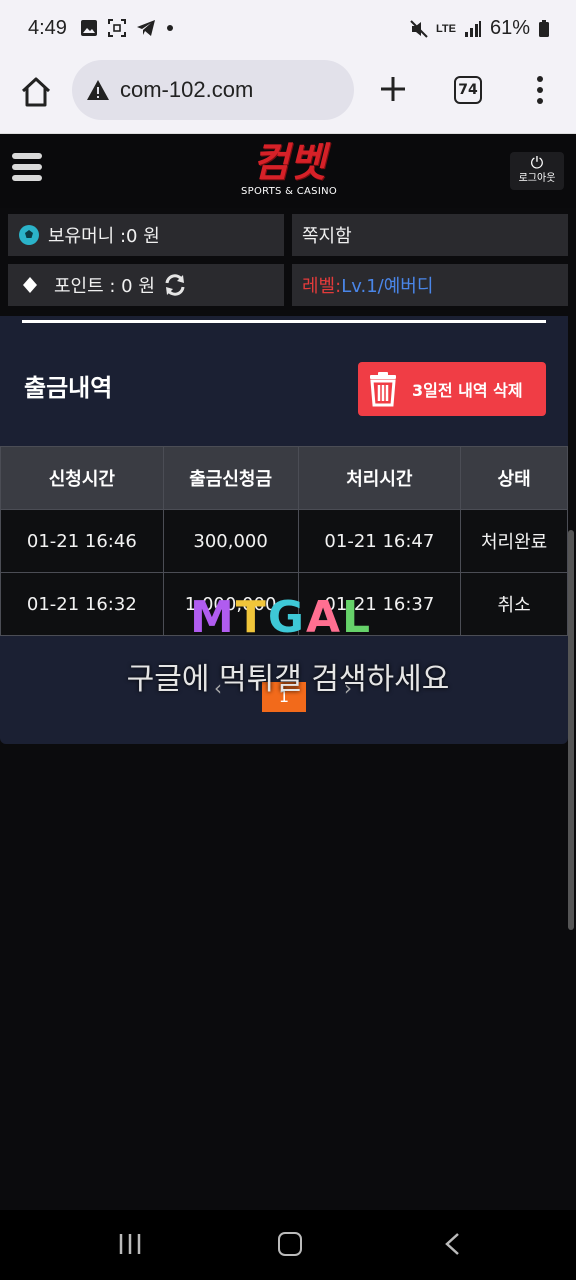 This screenshot has width=576, height=1280. What do you see at coordinates (30, 285) in the screenshot?
I see `diamond-icon` at bounding box center [30, 285].